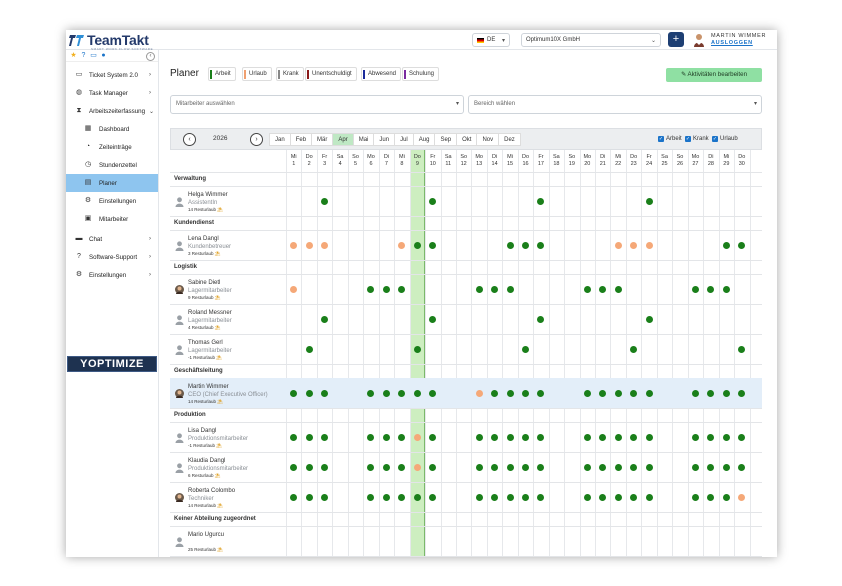 The width and height of the screenshot is (842, 586). What do you see at coordinates (112, 147) in the screenshot?
I see `sidebar-item-zeiteinträge: ◔ Zeiteinträge` at bounding box center [112, 147].